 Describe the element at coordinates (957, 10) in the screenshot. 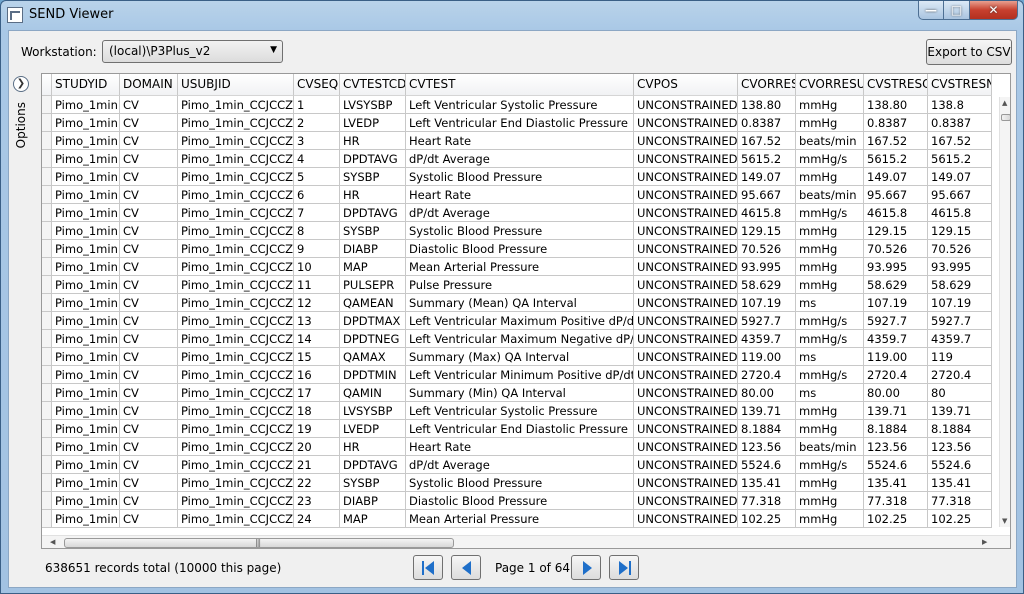

I see `maximize-button: □` at that location.